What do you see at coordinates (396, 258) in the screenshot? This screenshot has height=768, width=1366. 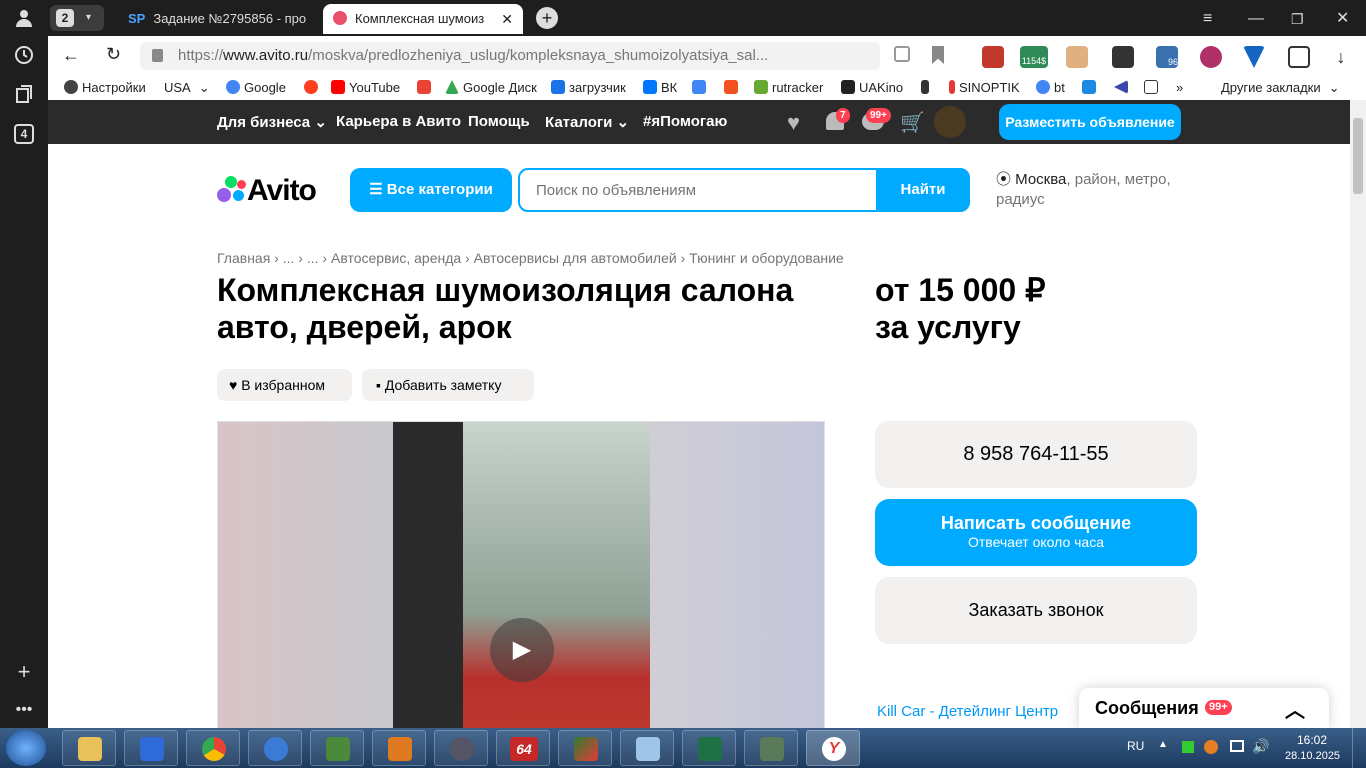 I see `breadcrumb-item: Автосервис, аренда` at bounding box center [396, 258].